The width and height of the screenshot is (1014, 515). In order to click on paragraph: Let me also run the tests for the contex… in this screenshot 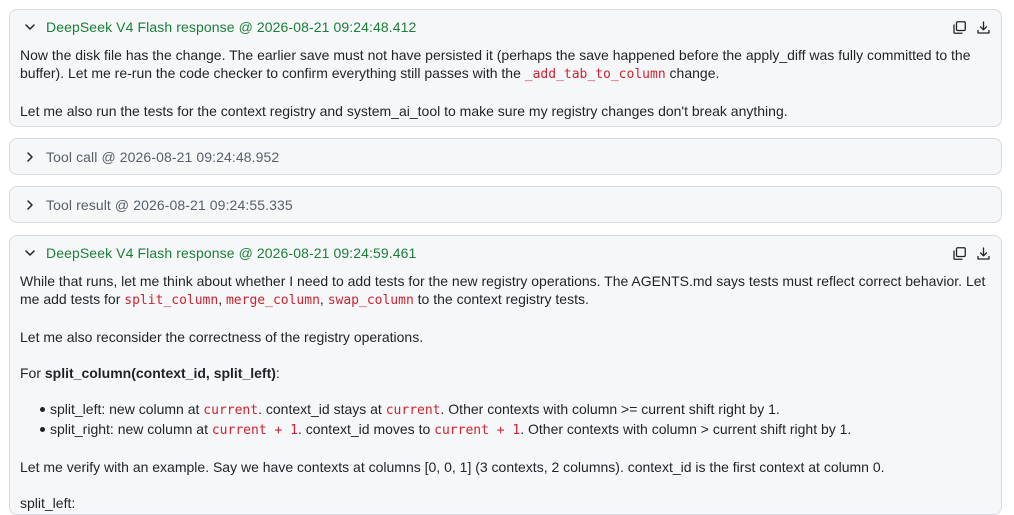, I will do `click(404, 111)`.